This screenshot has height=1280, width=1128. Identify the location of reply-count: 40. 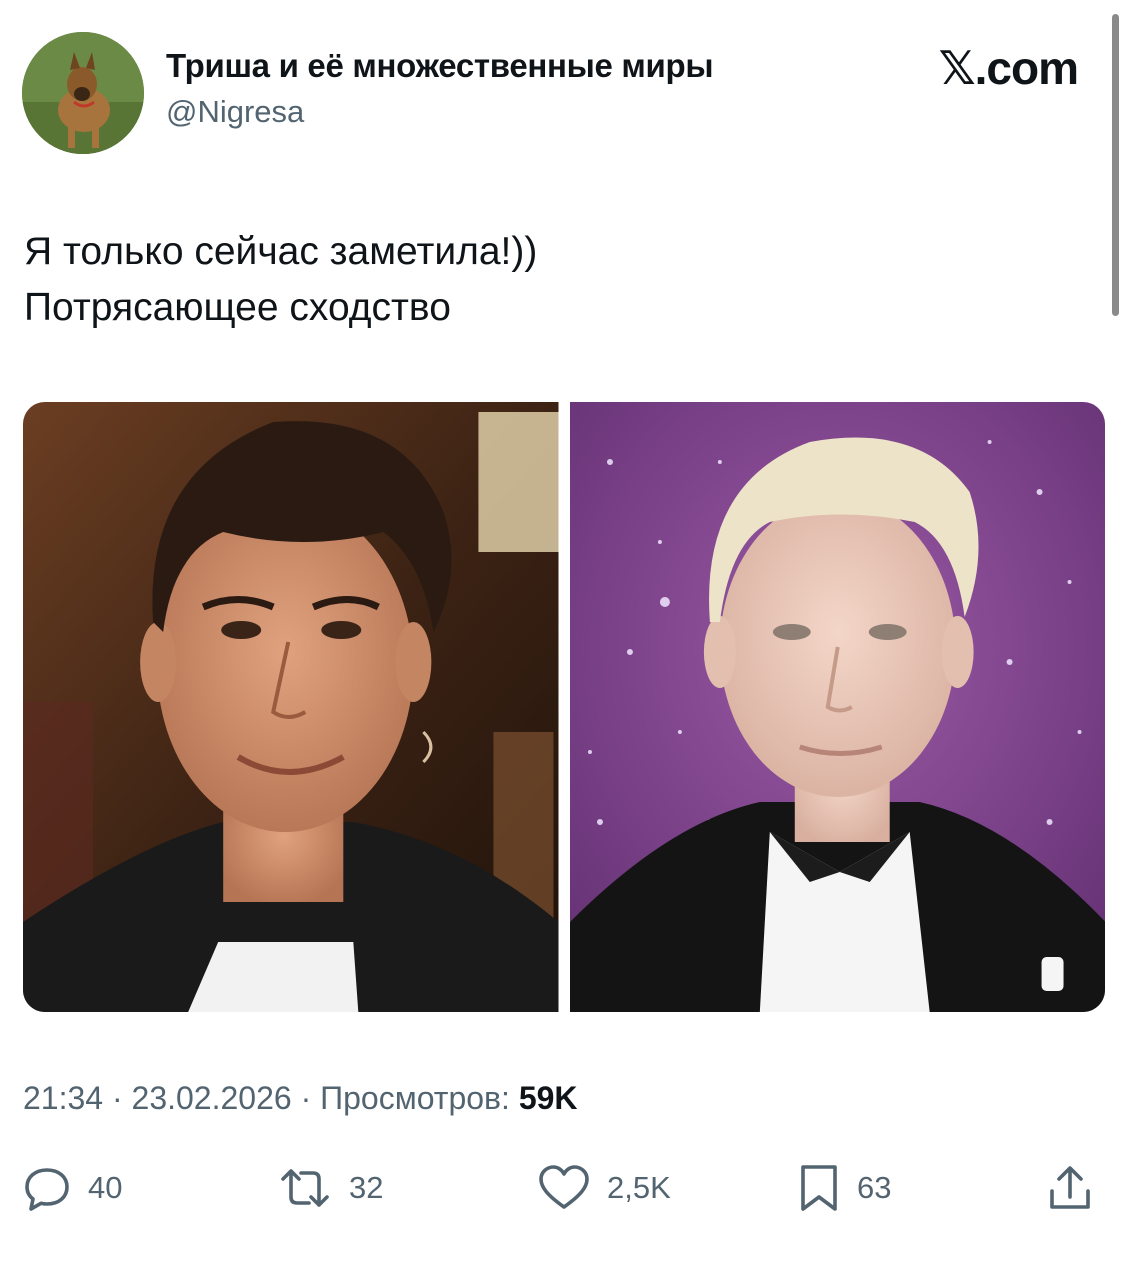
(105, 1187).